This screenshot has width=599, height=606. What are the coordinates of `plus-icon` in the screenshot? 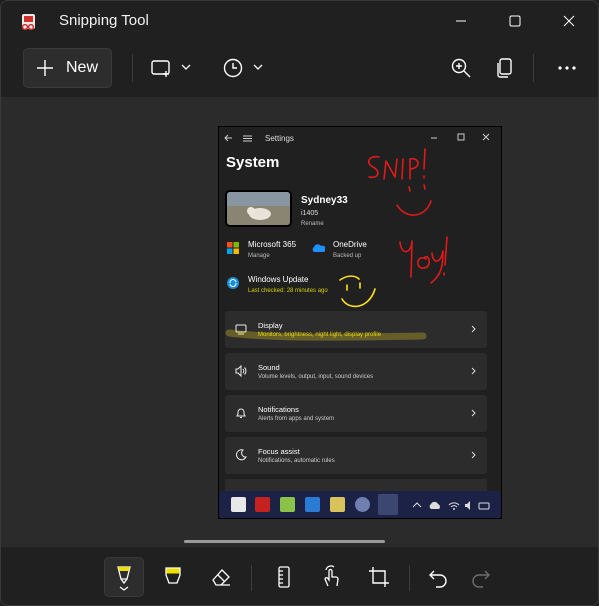 It's located at (45, 68).